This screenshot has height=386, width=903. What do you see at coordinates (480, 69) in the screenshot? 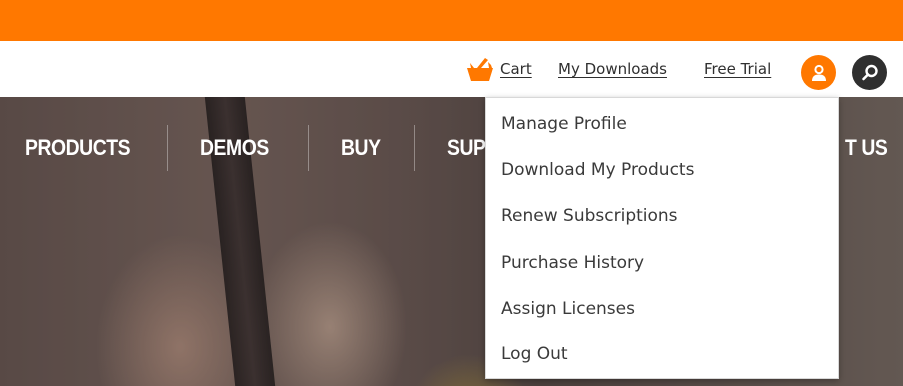
I see `shopping-basket-icon` at bounding box center [480, 69].